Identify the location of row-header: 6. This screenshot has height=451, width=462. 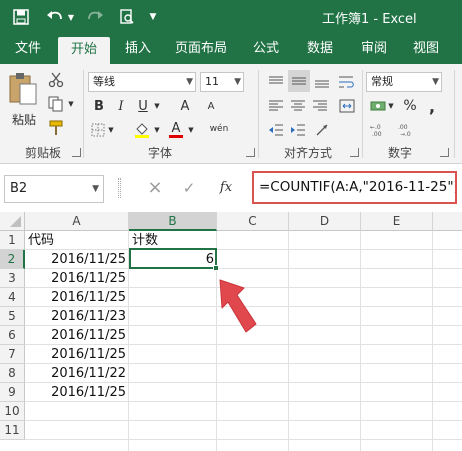
(12, 335).